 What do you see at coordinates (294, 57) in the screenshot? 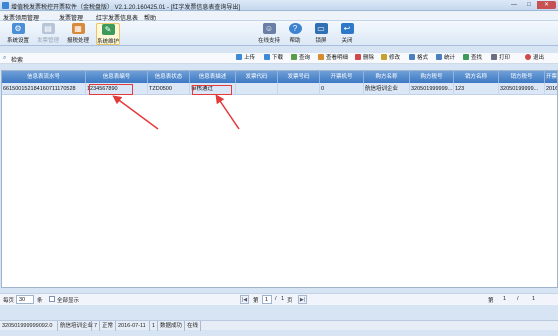
I see `query-icon` at bounding box center [294, 57].